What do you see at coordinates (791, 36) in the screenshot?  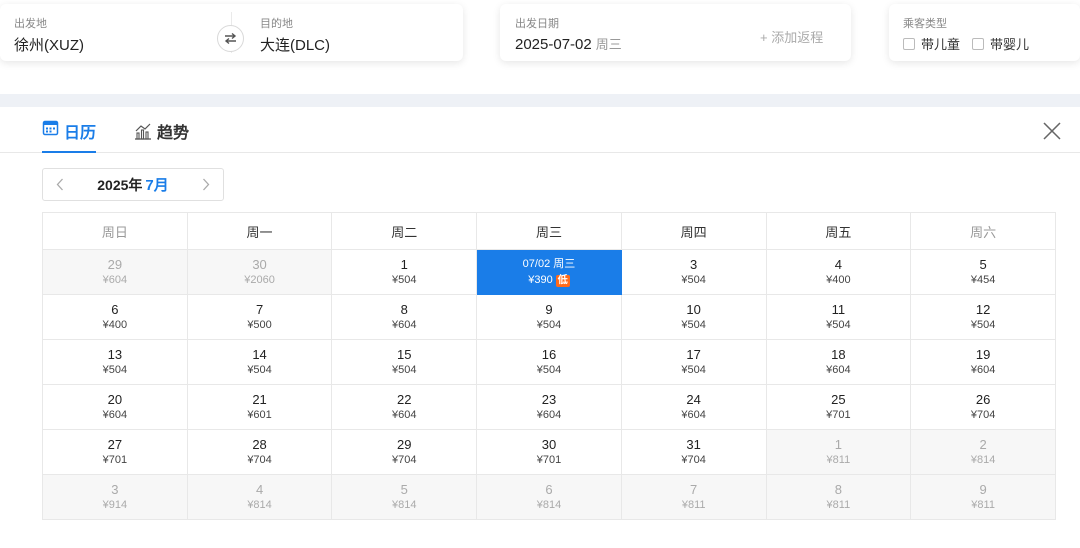 I see `add-return-button: + 添加返程` at bounding box center [791, 36].